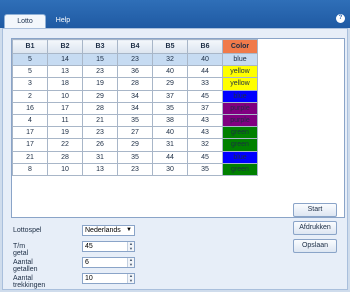 The image size is (350, 292). I want to click on table-cell: 8, so click(30, 169).